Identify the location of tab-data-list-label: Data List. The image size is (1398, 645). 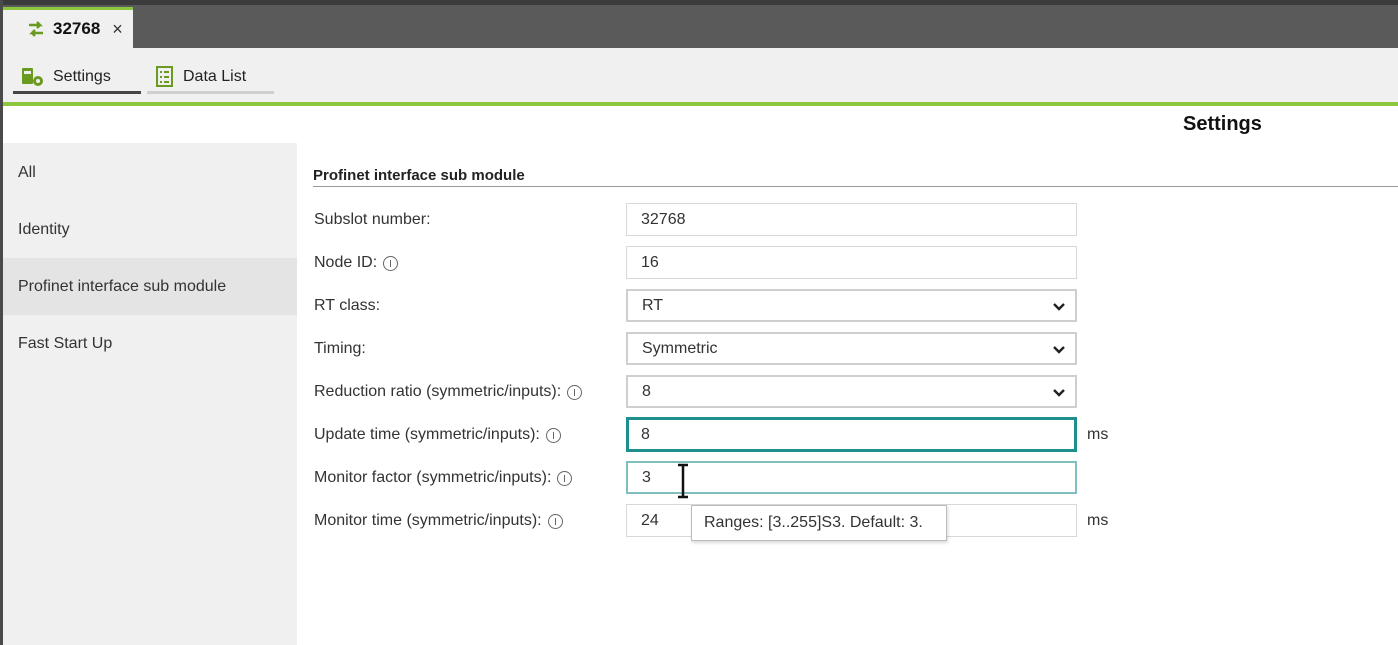
(215, 76).